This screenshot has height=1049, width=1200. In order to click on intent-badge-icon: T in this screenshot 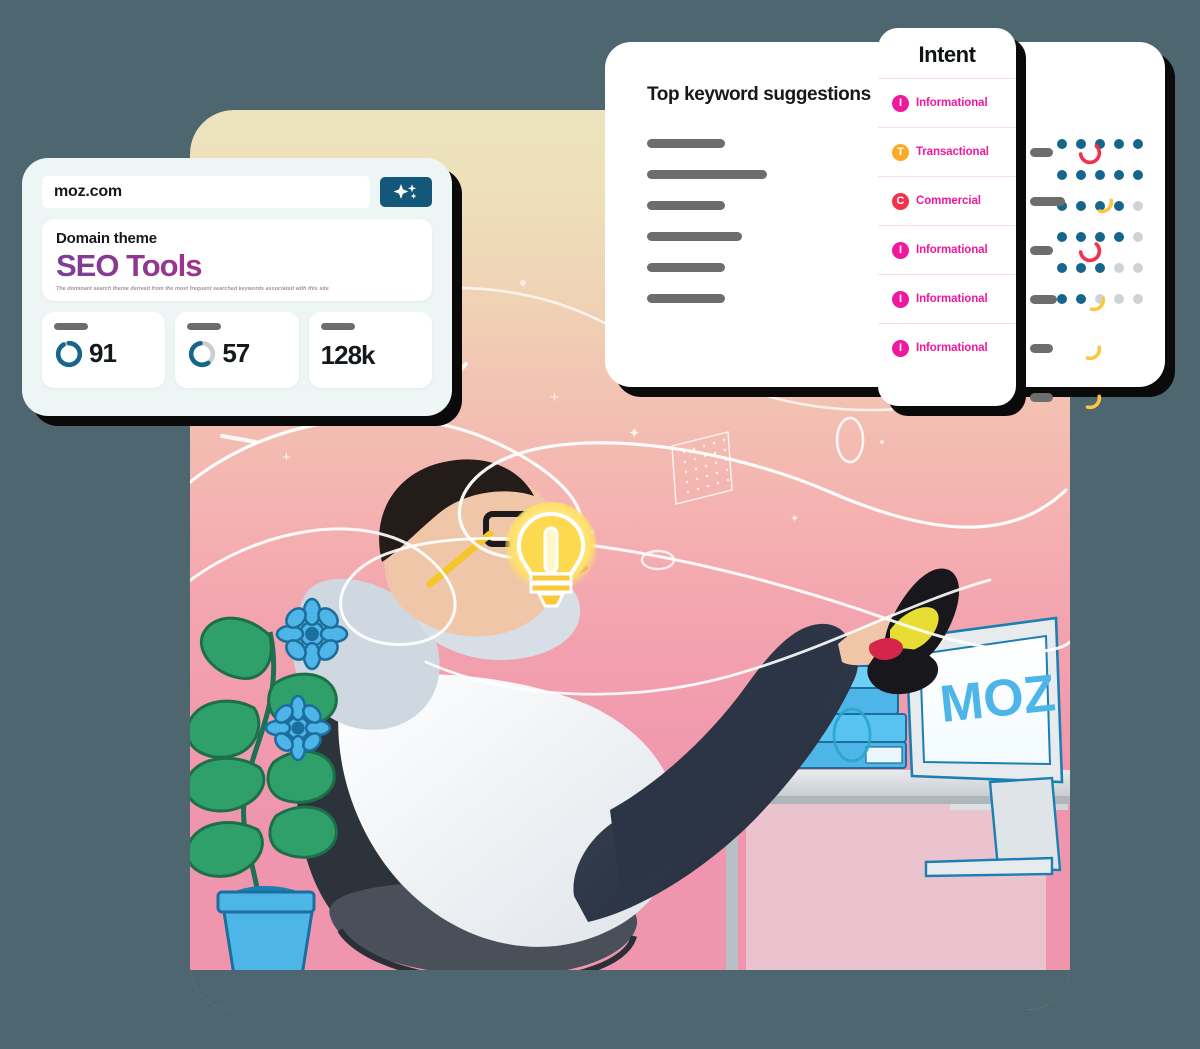, I will do `click(900, 152)`.